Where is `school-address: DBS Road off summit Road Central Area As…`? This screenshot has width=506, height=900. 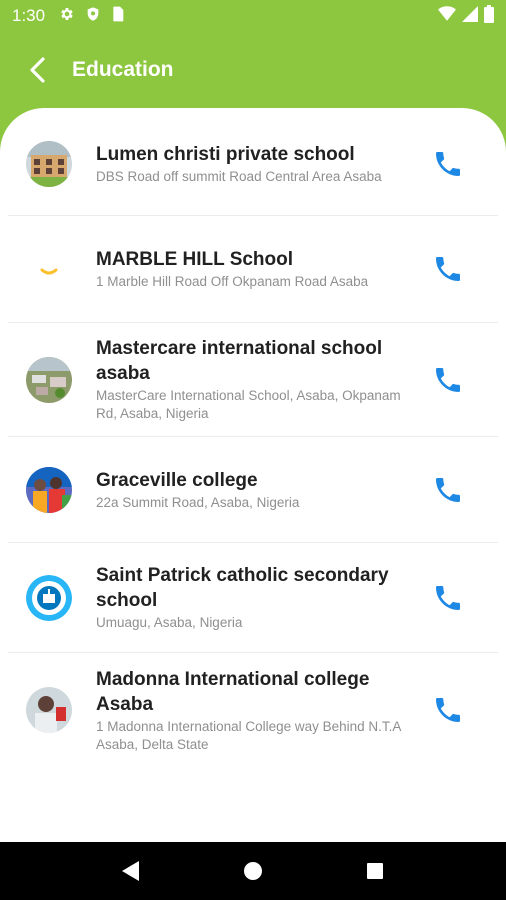
school-address: DBS Road off summit Road Central Area As… is located at coordinates (239, 176).